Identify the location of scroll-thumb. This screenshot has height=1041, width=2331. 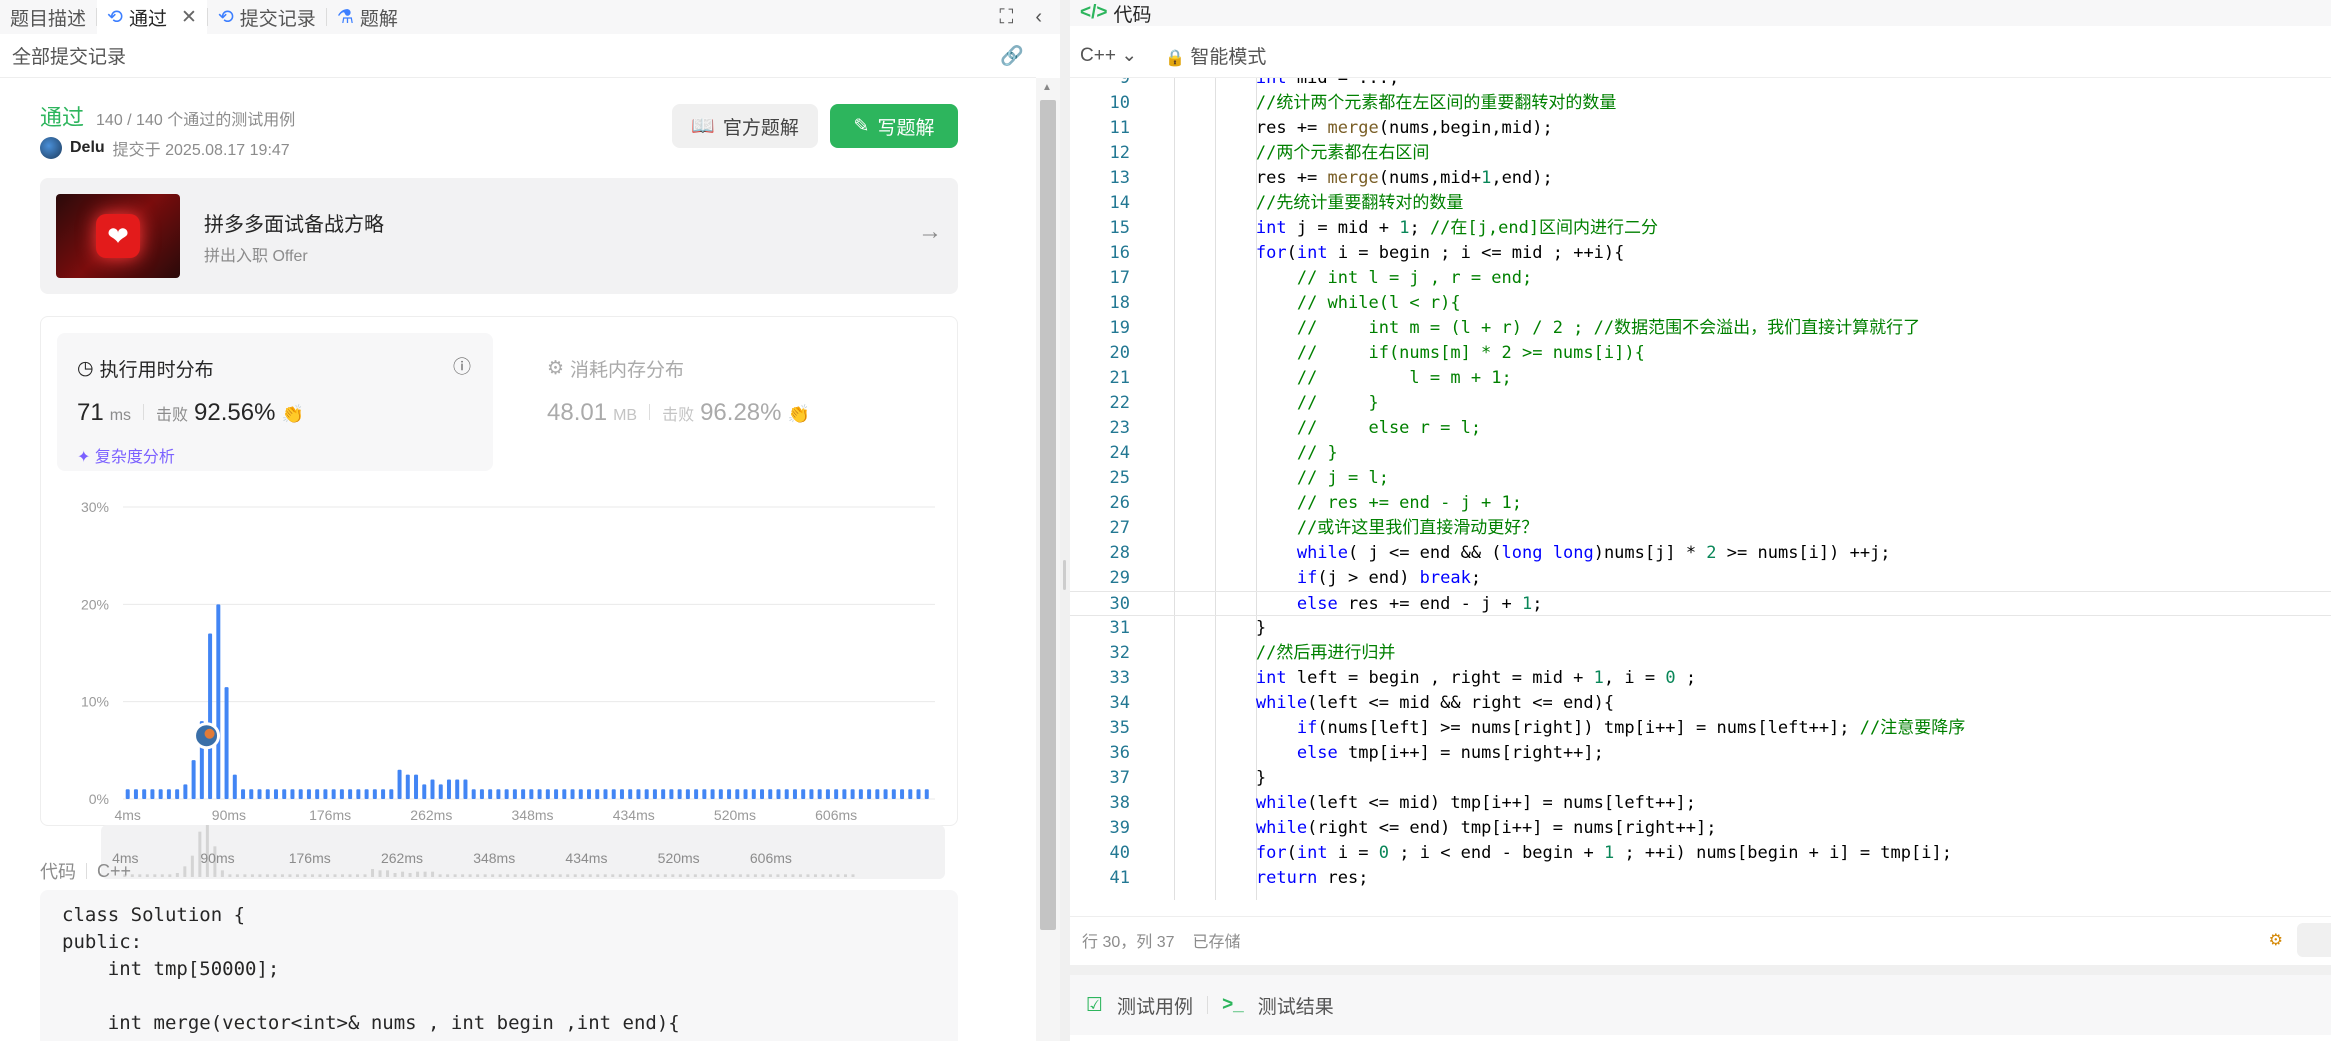
(1048, 515).